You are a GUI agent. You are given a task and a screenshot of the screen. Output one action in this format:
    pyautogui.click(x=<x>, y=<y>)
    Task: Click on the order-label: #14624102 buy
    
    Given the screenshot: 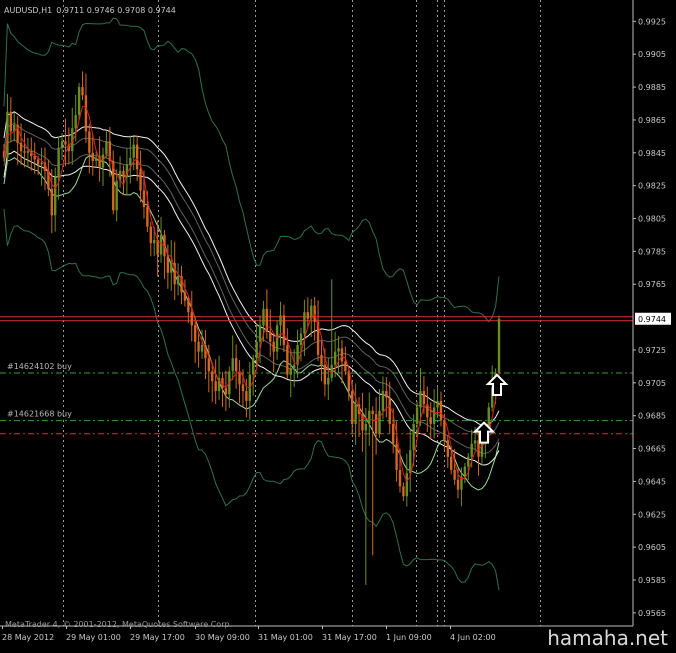 What is the action you would take?
    pyautogui.click(x=39, y=366)
    